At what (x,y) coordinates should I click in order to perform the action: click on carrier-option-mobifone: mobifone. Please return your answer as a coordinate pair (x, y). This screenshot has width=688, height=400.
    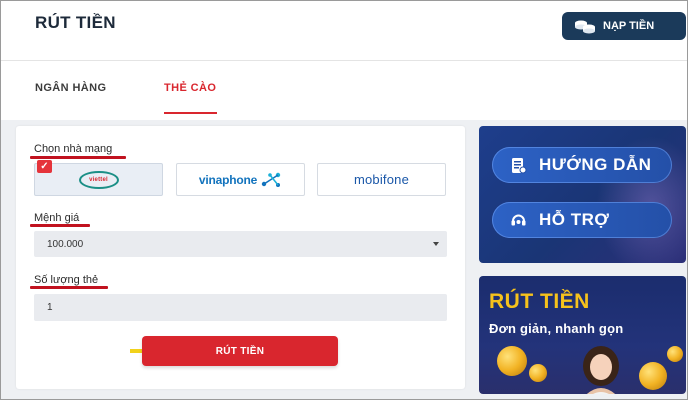
    Looking at the image, I should click on (381, 179).